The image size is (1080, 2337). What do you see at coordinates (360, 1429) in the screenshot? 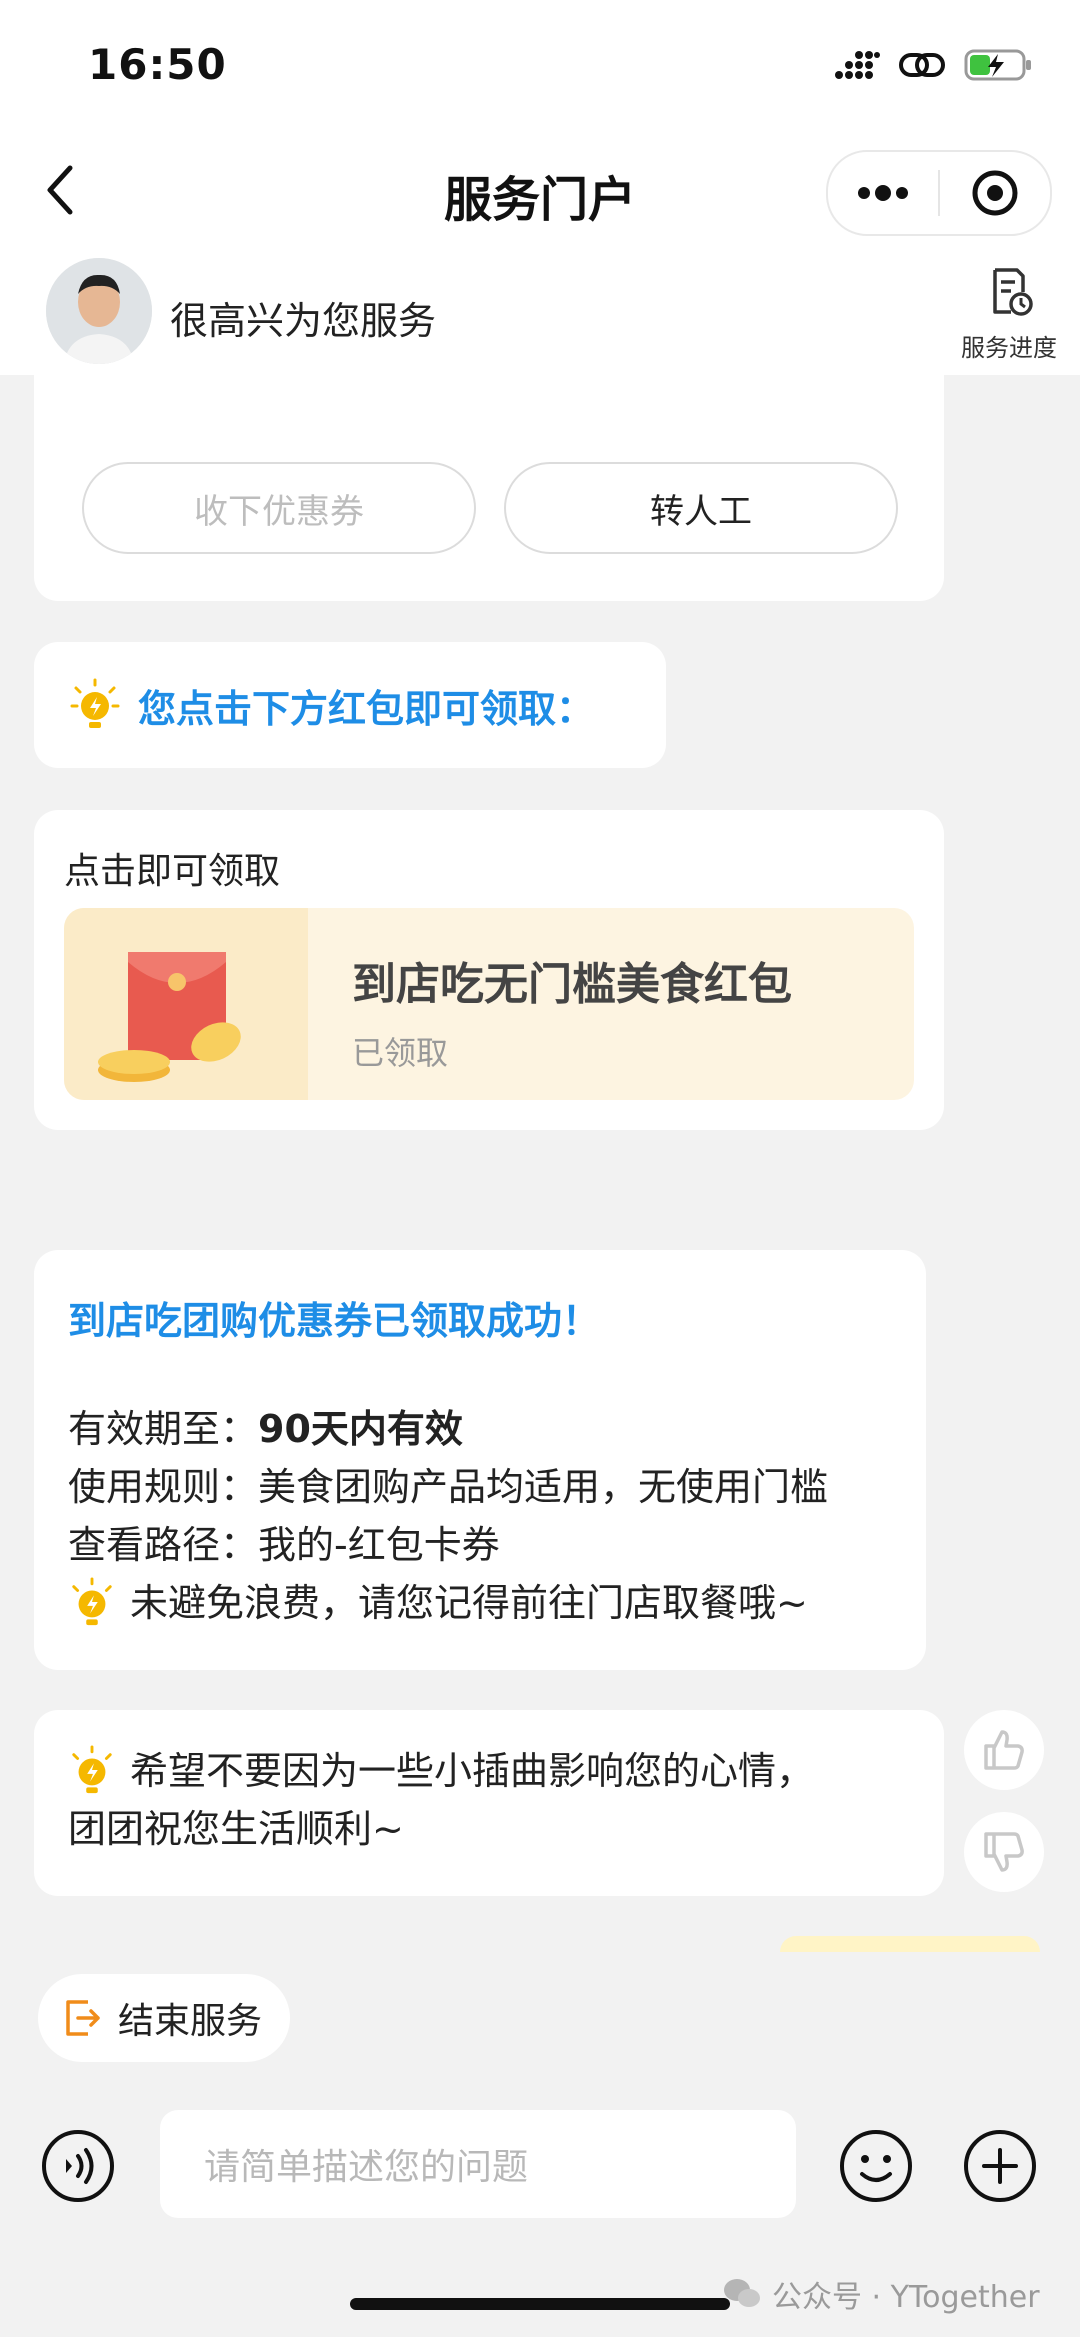
I see `validity-value: 90天内有效` at bounding box center [360, 1429].